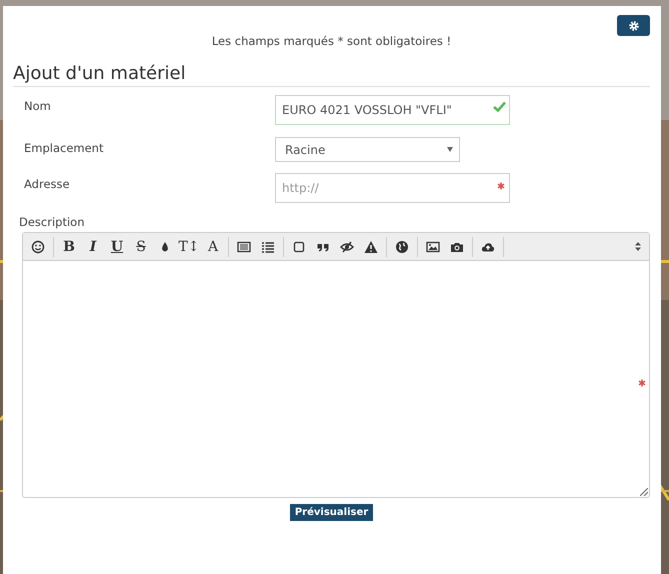 This screenshot has height=574, width=669. What do you see at coordinates (644, 492) in the screenshot?
I see `resize-handle-icon` at bounding box center [644, 492].